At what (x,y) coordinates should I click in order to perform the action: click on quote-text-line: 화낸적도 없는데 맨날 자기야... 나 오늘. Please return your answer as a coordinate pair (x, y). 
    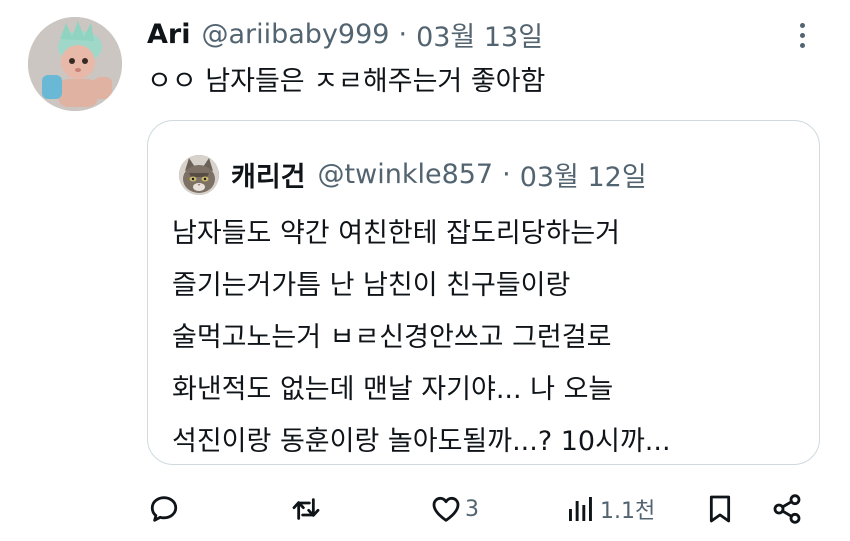
    Looking at the image, I should click on (393, 389).